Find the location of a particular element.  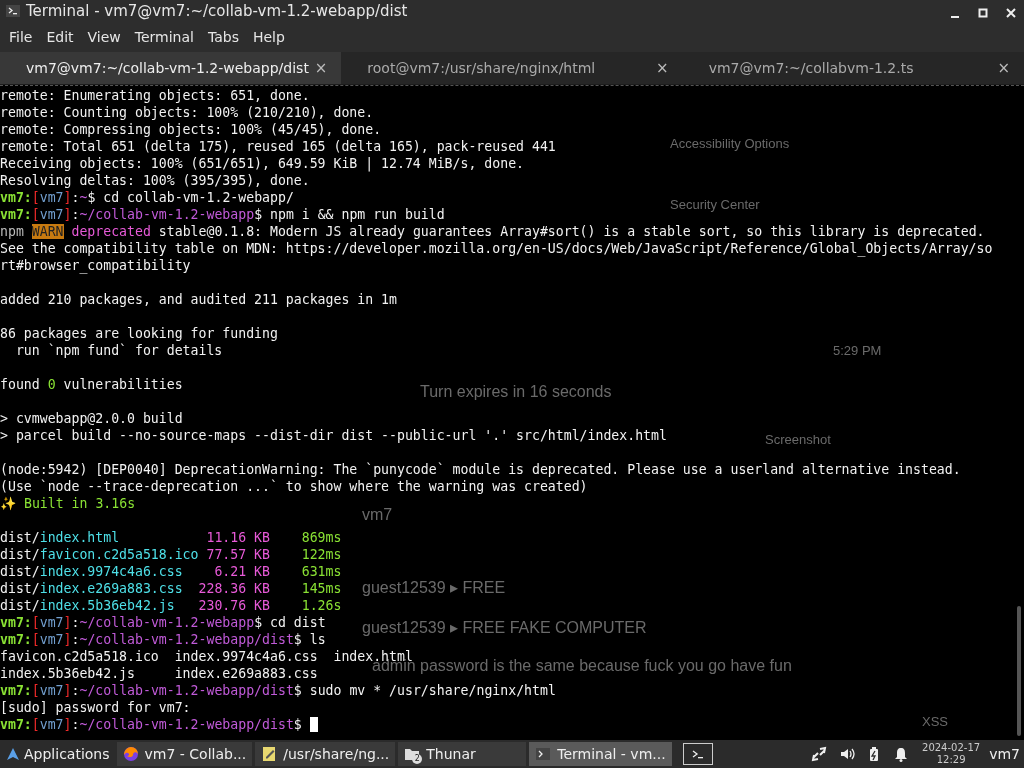

terminal-line: (Use `node --trace-deprecation ...` to show where the warning was created) is located at coordinates (294, 486).